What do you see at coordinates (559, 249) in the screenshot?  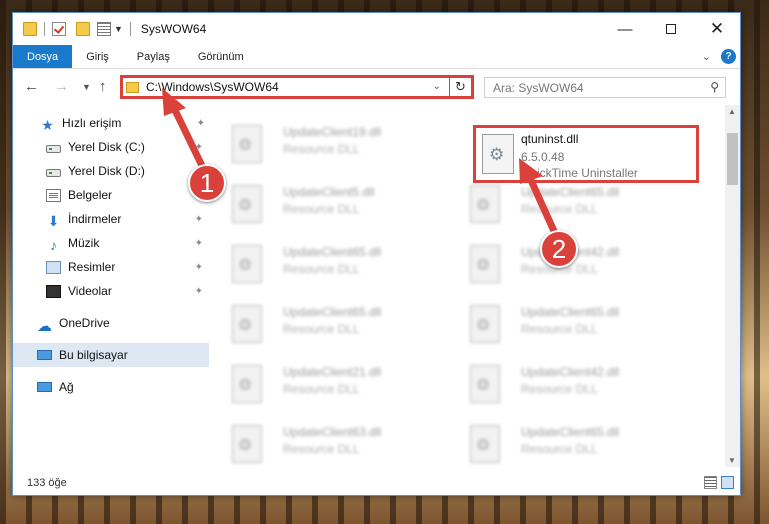 I see `callout-badge-2: 2` at bounding box center [559, 249].